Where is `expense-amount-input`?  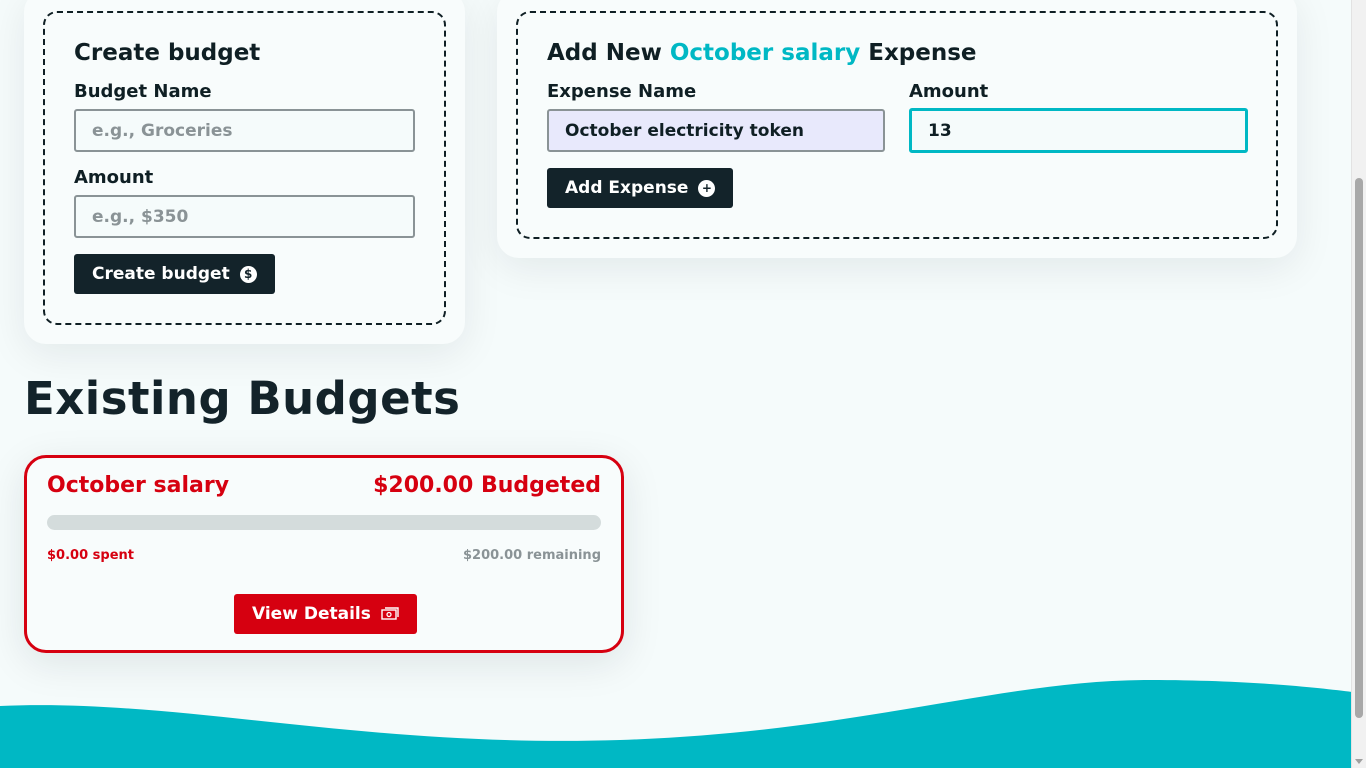 expense-amount-input is located at coordinates (1078, 130).